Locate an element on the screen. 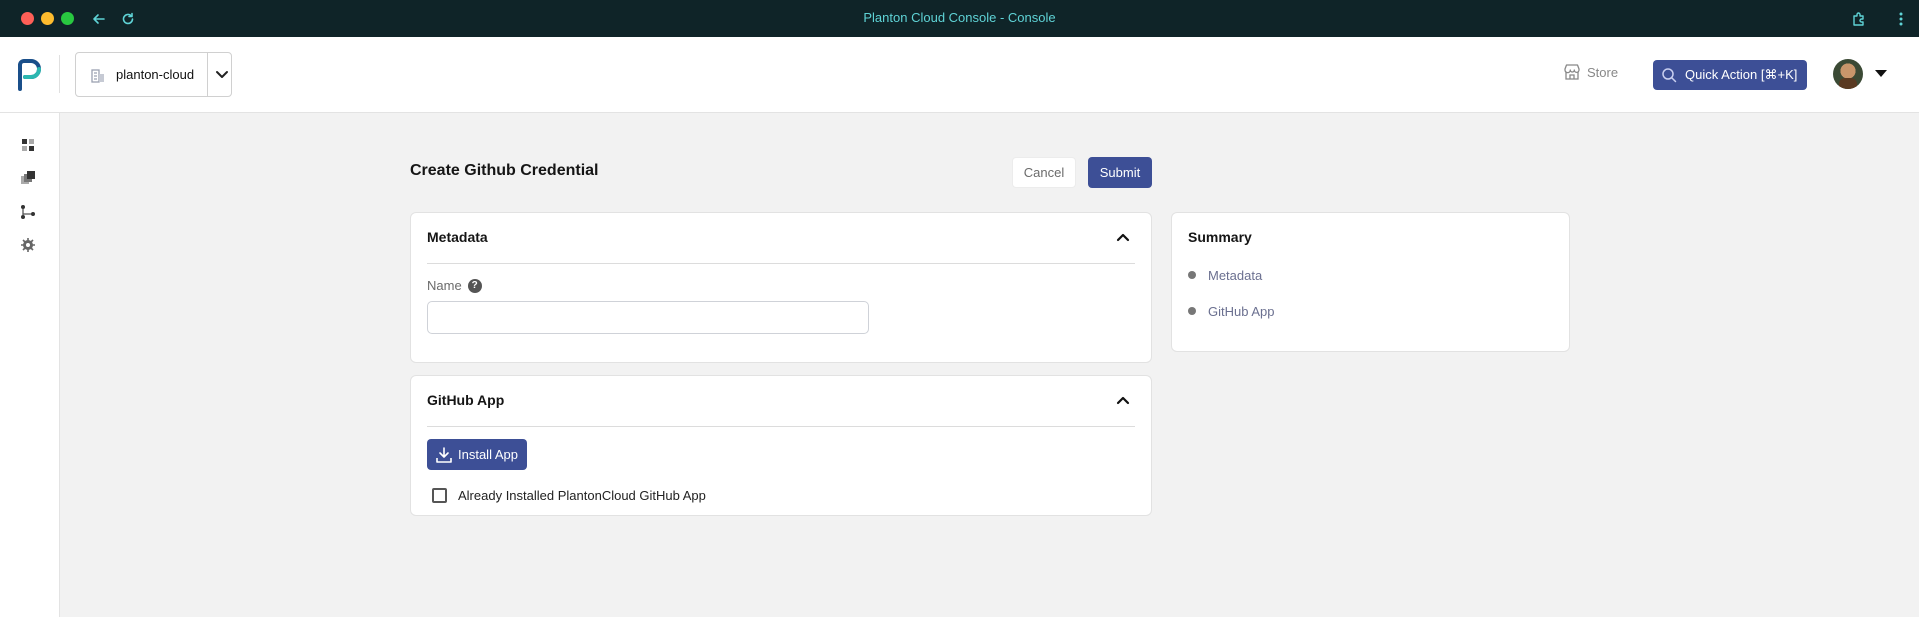  summary-panel: Summary Metadata GitHub App is located at coordinates (1370, 282).